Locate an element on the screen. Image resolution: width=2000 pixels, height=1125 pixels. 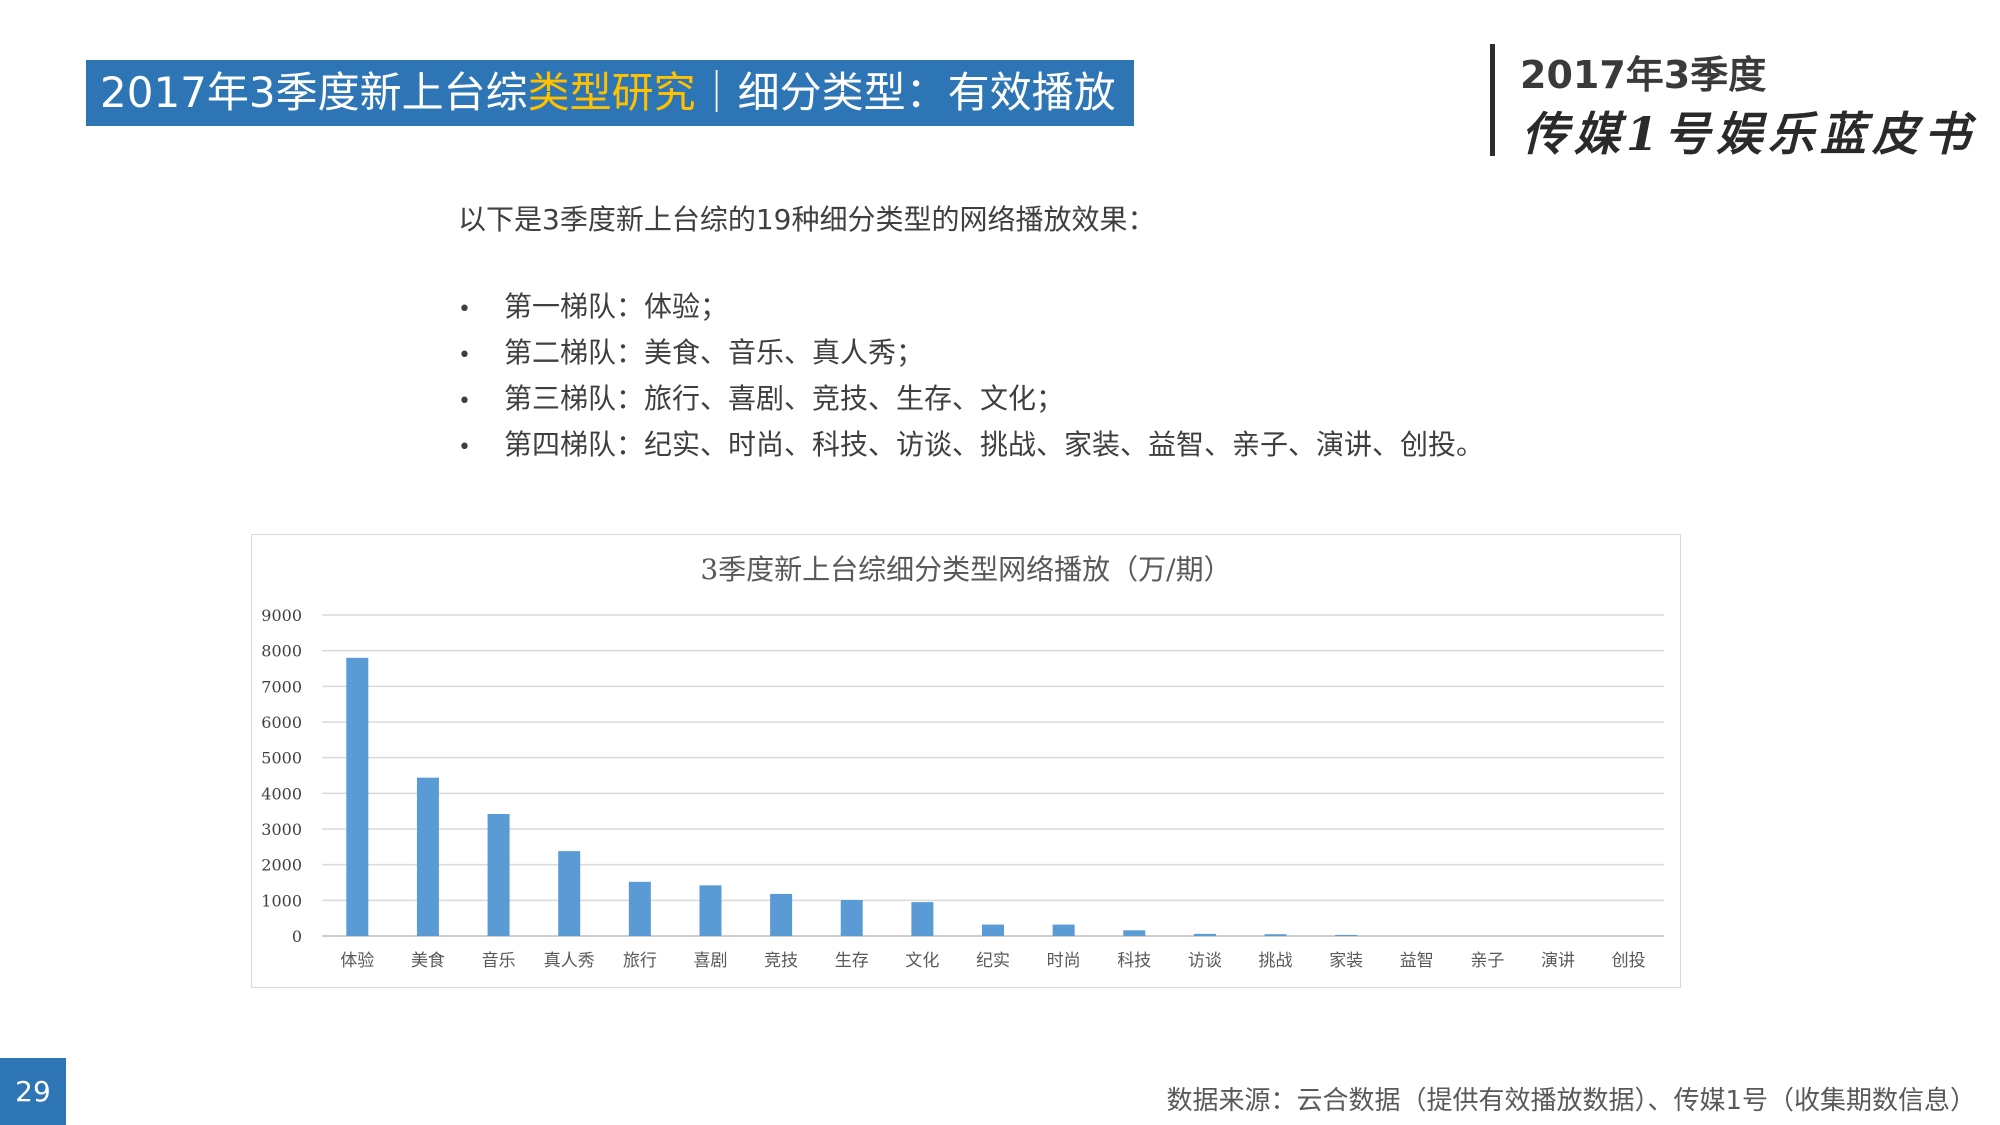
brand-year: 2017年3季度 is located at coordinates (1643, 75).